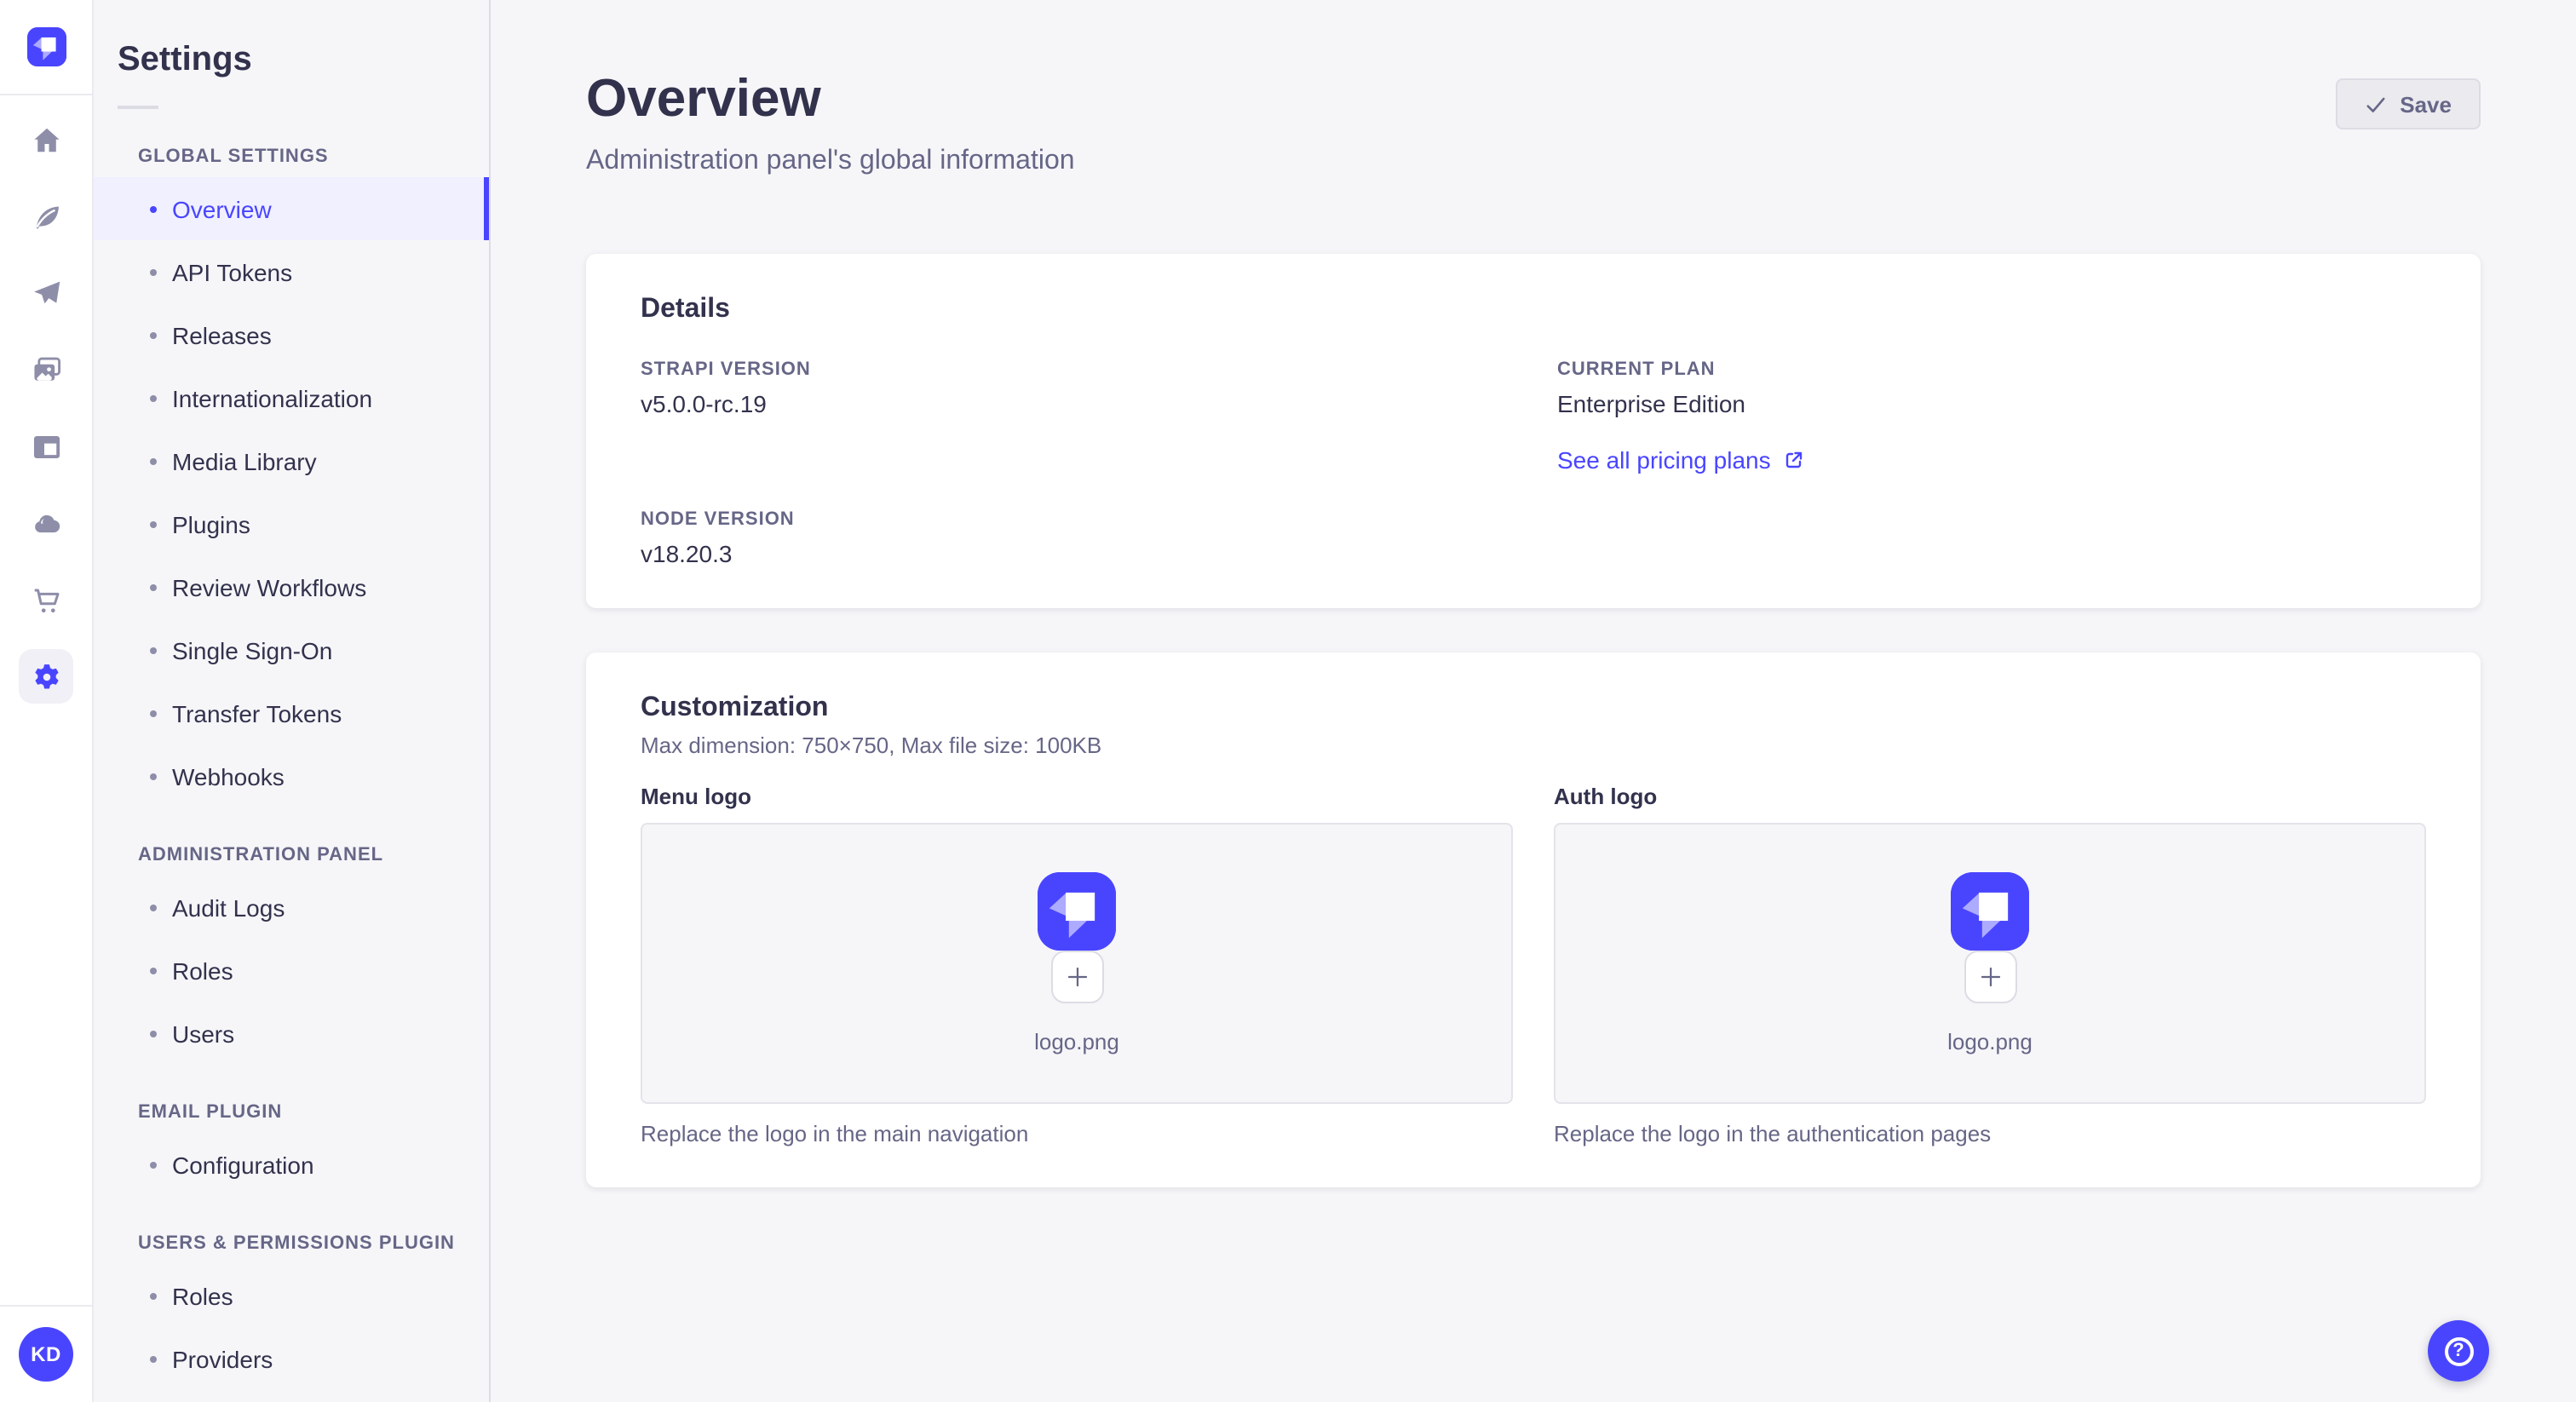 The width and height of the screenshot is (2576, 1402). I want to click on rail-footer: KD, so click(46, 1353).